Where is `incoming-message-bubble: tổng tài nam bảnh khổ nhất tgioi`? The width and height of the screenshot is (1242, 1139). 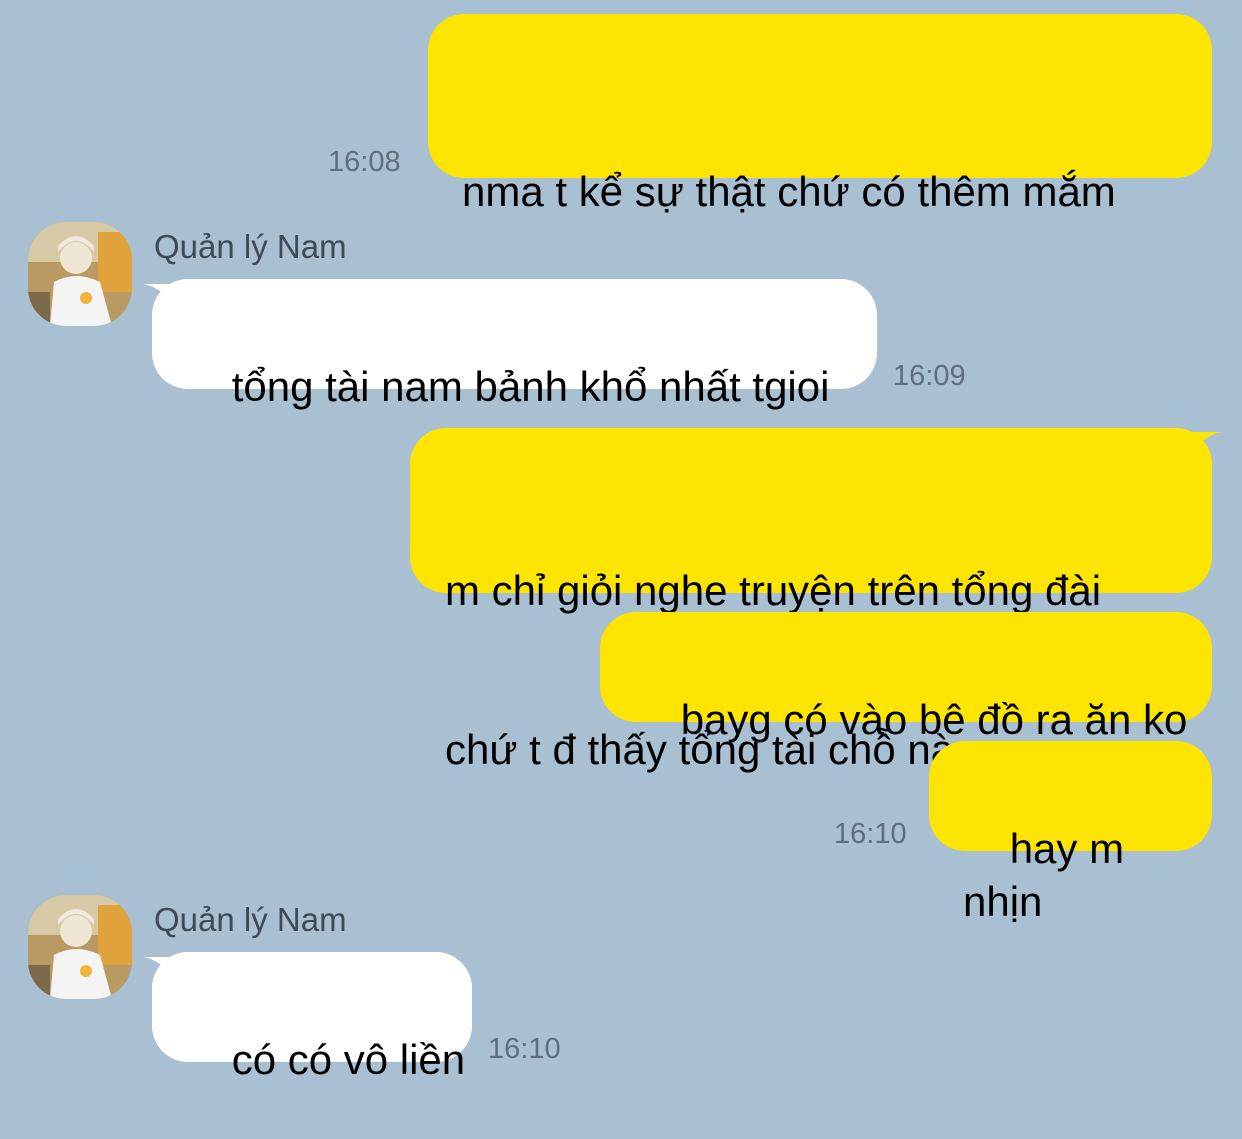
incoming-message-bubble: tổng tài nam bảnh khổ nhất tgioi is located at coordinates (514, 344).